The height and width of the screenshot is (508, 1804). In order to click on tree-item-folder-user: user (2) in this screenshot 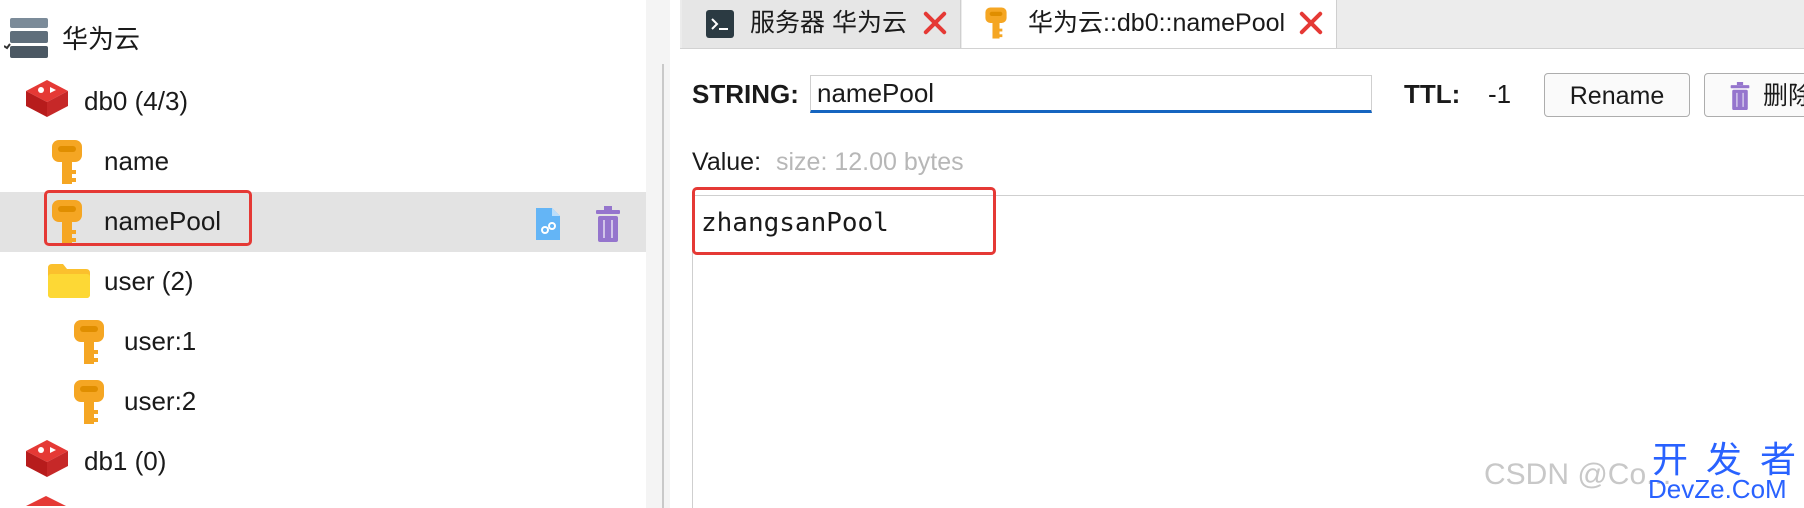, I will do `click(323, 282)`.